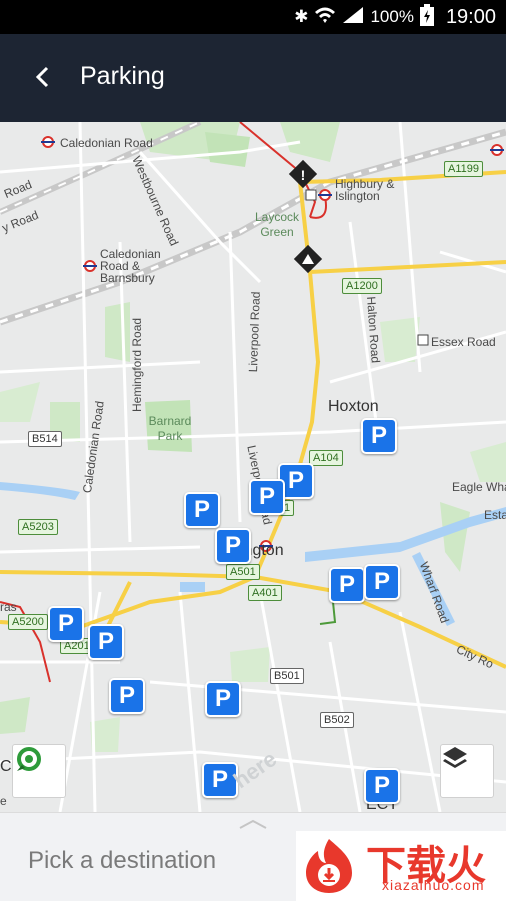 Image resolution: width=506 pixels, height=901 pixels. What do you see at coordinates (470, 16) in the screenshot?
I see `clock: 19:00` at bounding box center [470, 16].